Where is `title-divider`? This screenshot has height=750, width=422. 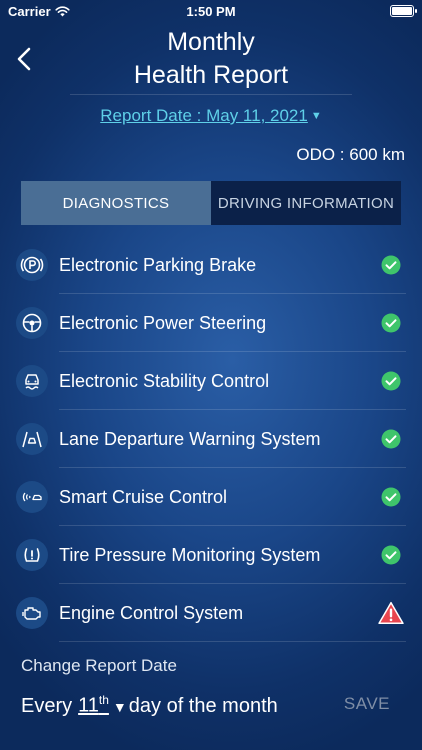
title-divider is located at coordinates (211, 94).